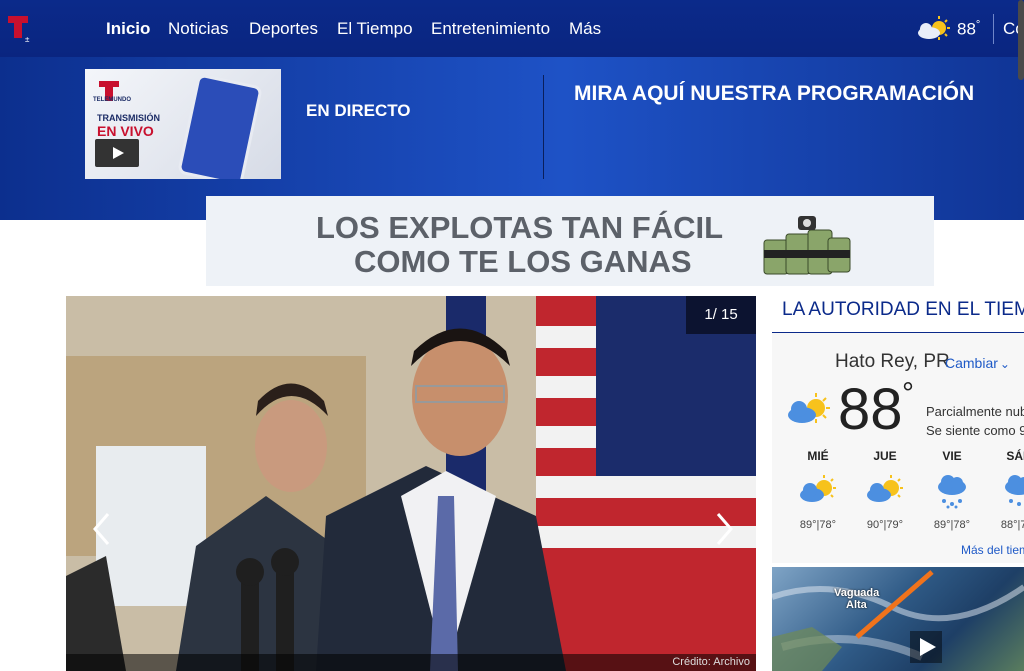 This screenshot has width=1024, height=671. What do you see at coordinates (975, 430) in the screenshot?
I see `feels-like: Se siente como 98°` at bounding box center [975, 430].